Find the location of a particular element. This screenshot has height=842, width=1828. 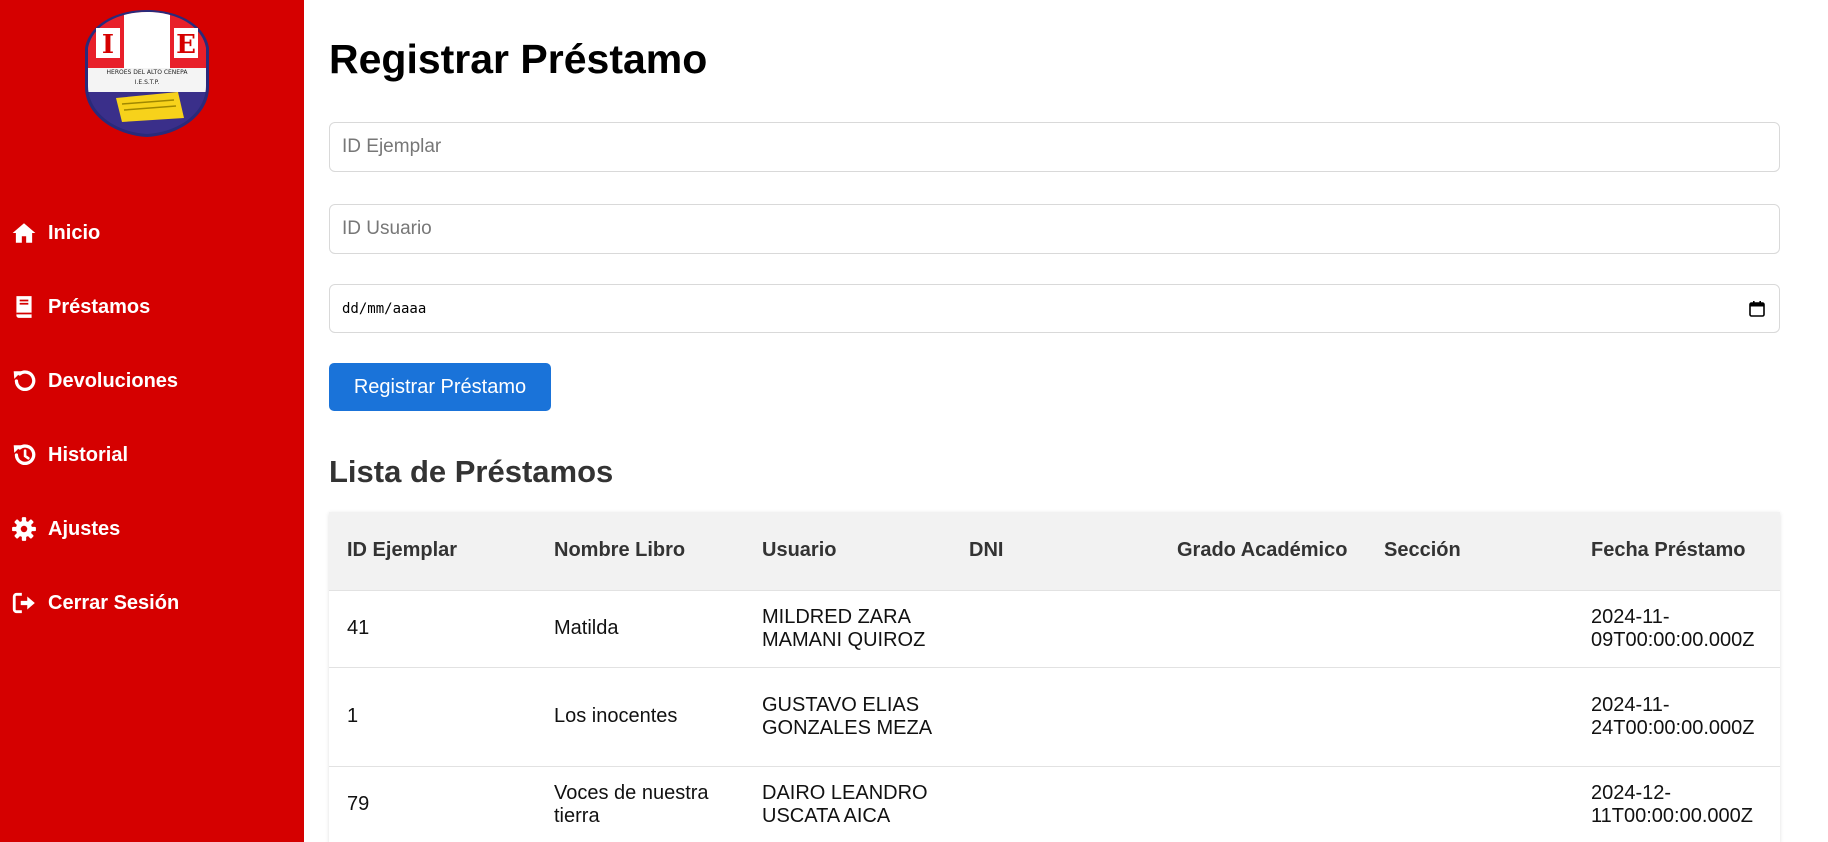

sidebar-item-ajustes: Ajustes is located at coordinates (152, 529).